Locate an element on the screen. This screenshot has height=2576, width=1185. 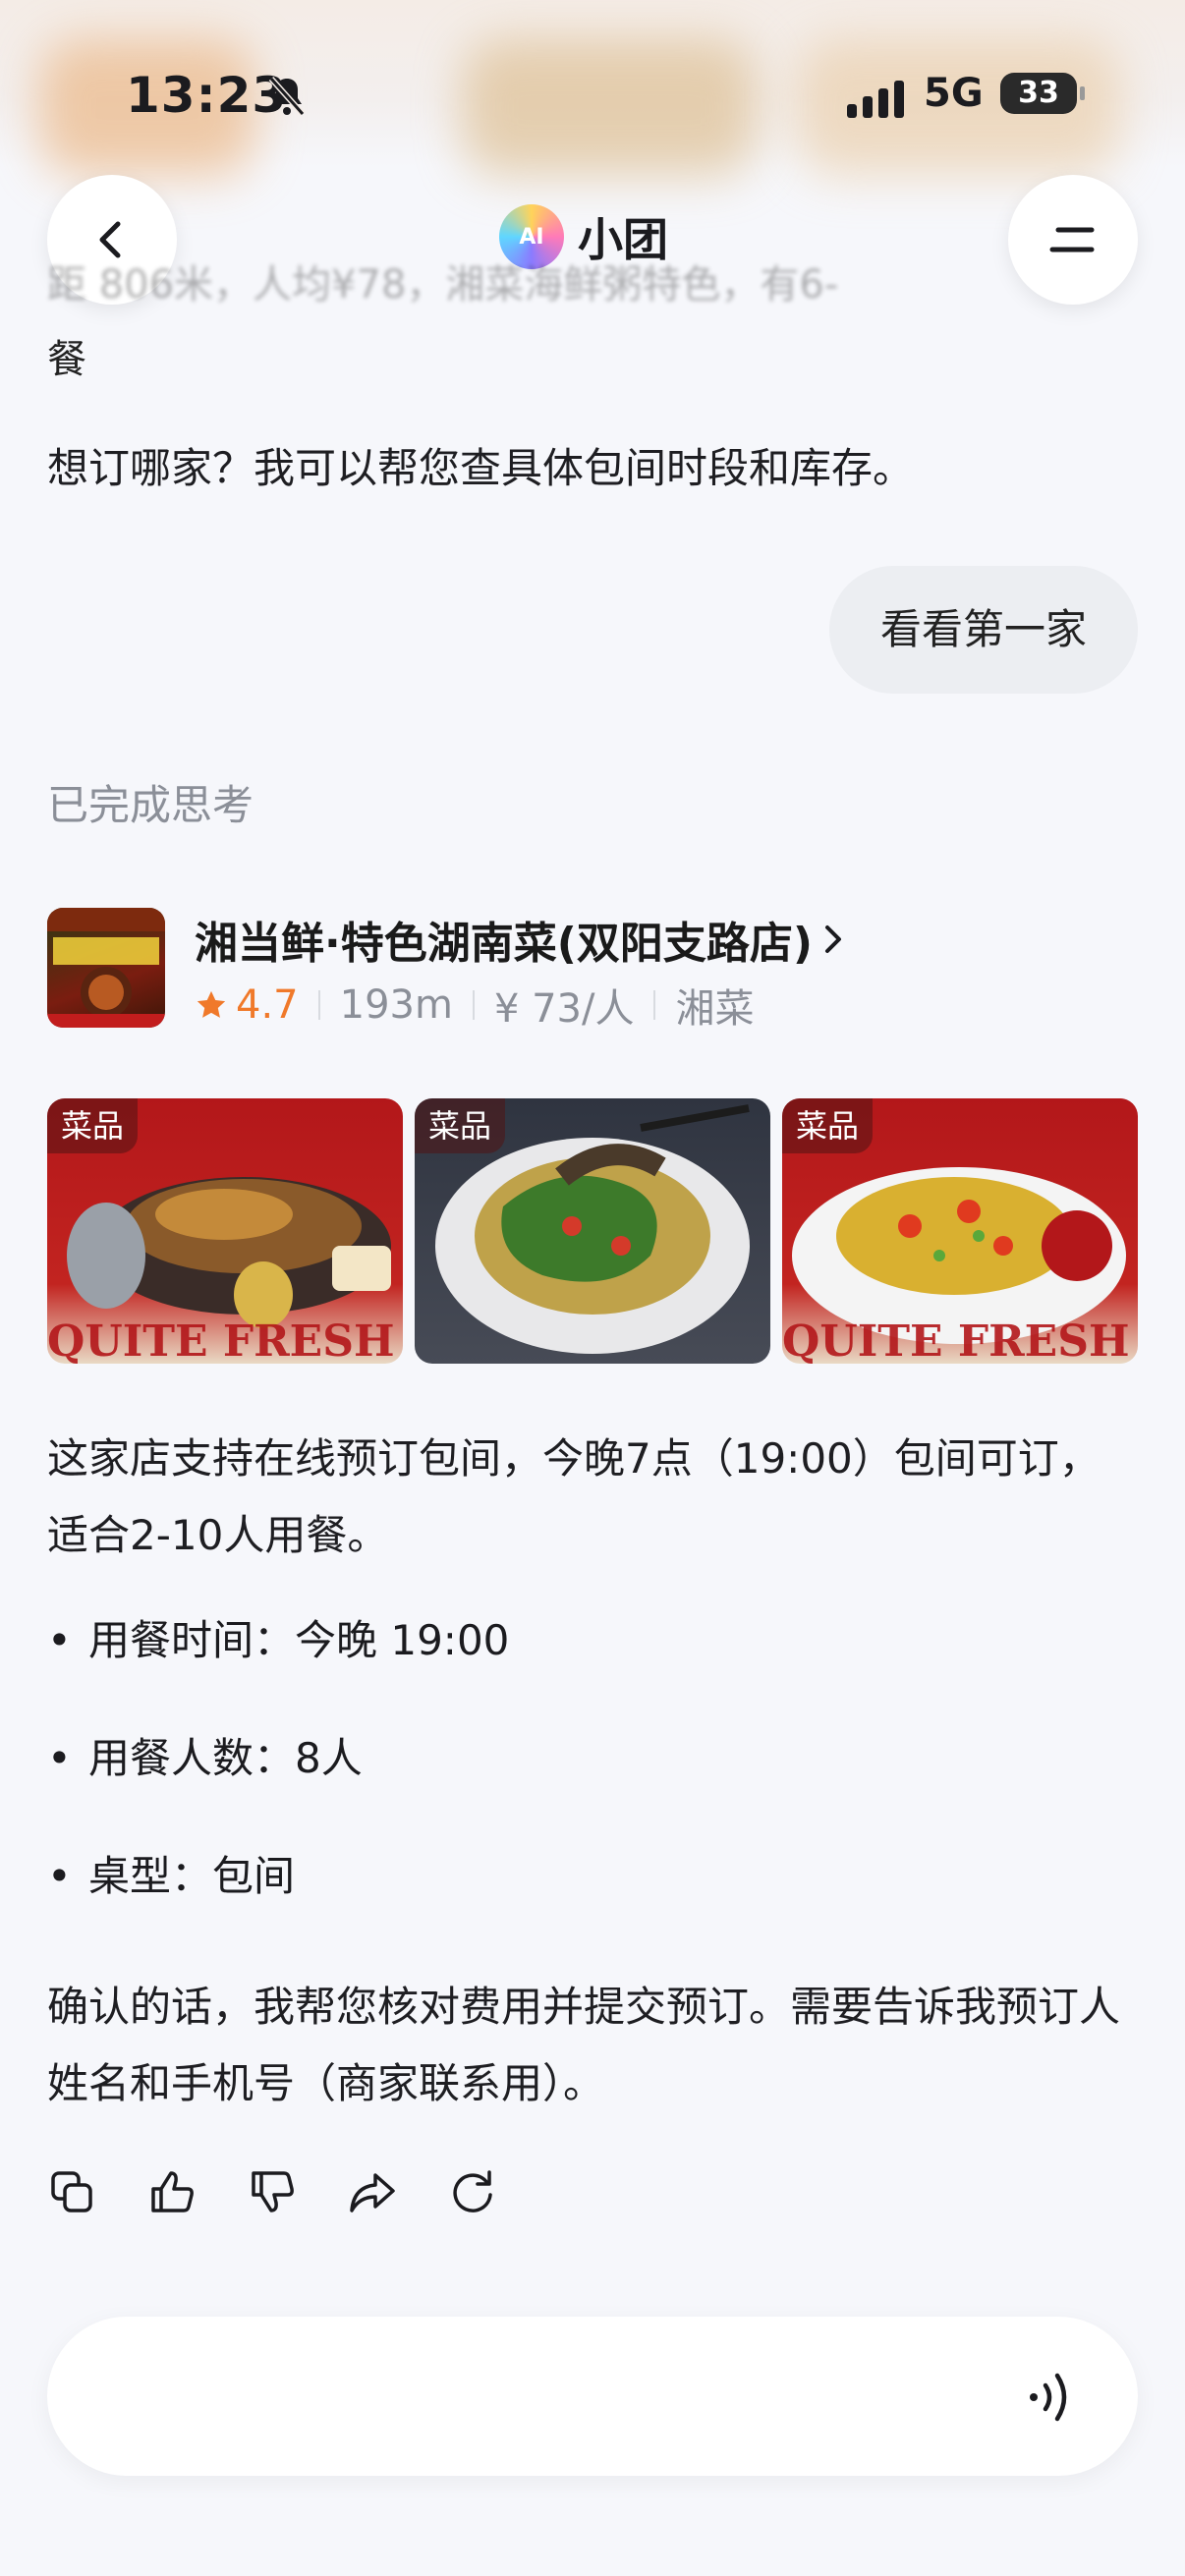
booking-details-list: • 用餐时间：今晚 19:00 • 用餐人数：8人 • 桌型：包间 is located at coordinates (592, 1788).